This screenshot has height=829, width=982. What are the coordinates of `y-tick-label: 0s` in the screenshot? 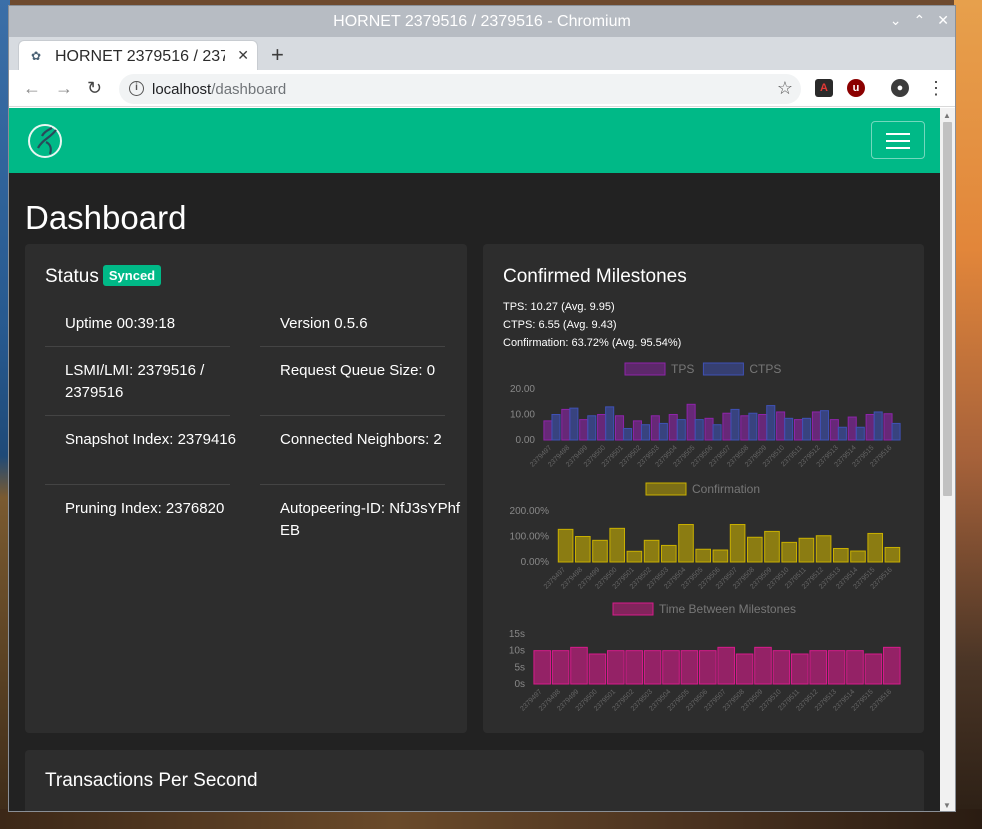 It's located at (519, 684).